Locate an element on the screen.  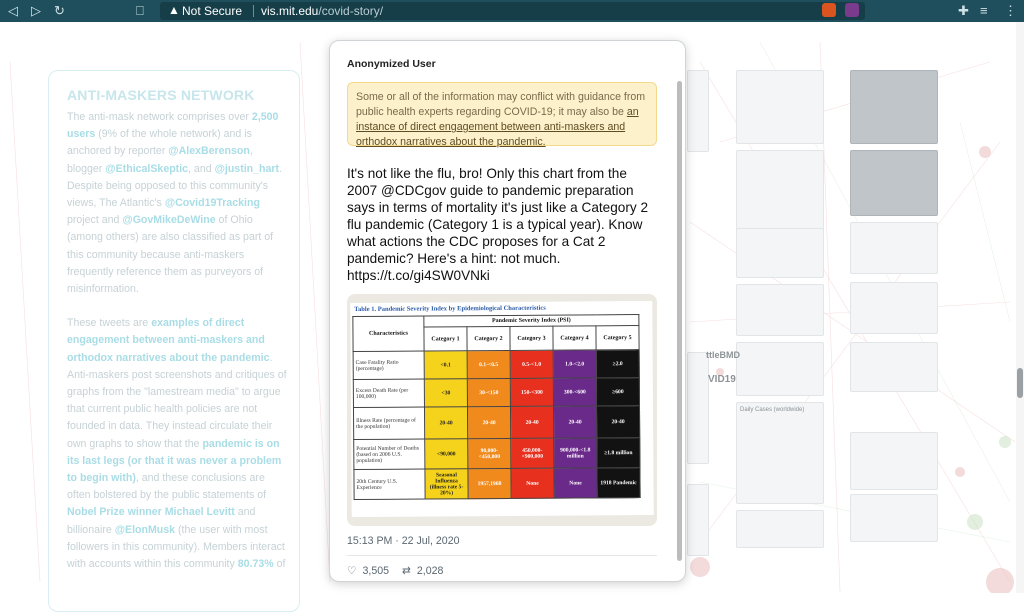
handle-link: @Covid19Tracking is located at coordinates (212, 203).